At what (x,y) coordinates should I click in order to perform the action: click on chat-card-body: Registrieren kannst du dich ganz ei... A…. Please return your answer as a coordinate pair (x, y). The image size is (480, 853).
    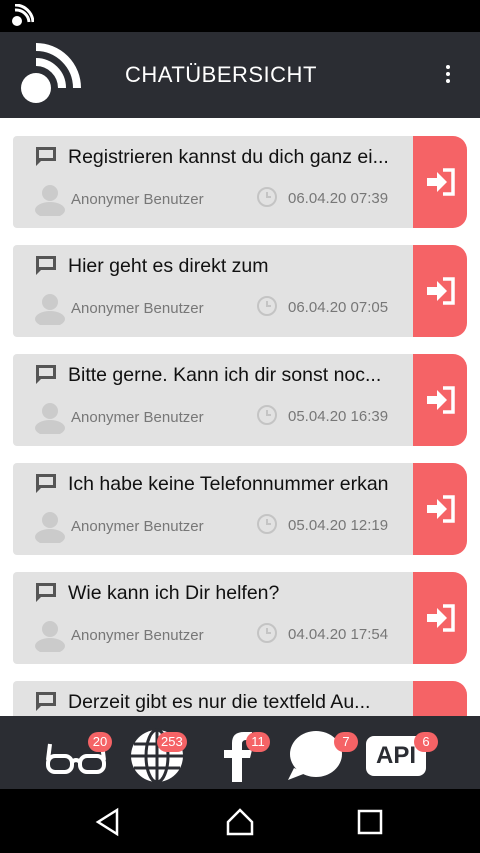
    Looking at the image, I should click on (223, 182).